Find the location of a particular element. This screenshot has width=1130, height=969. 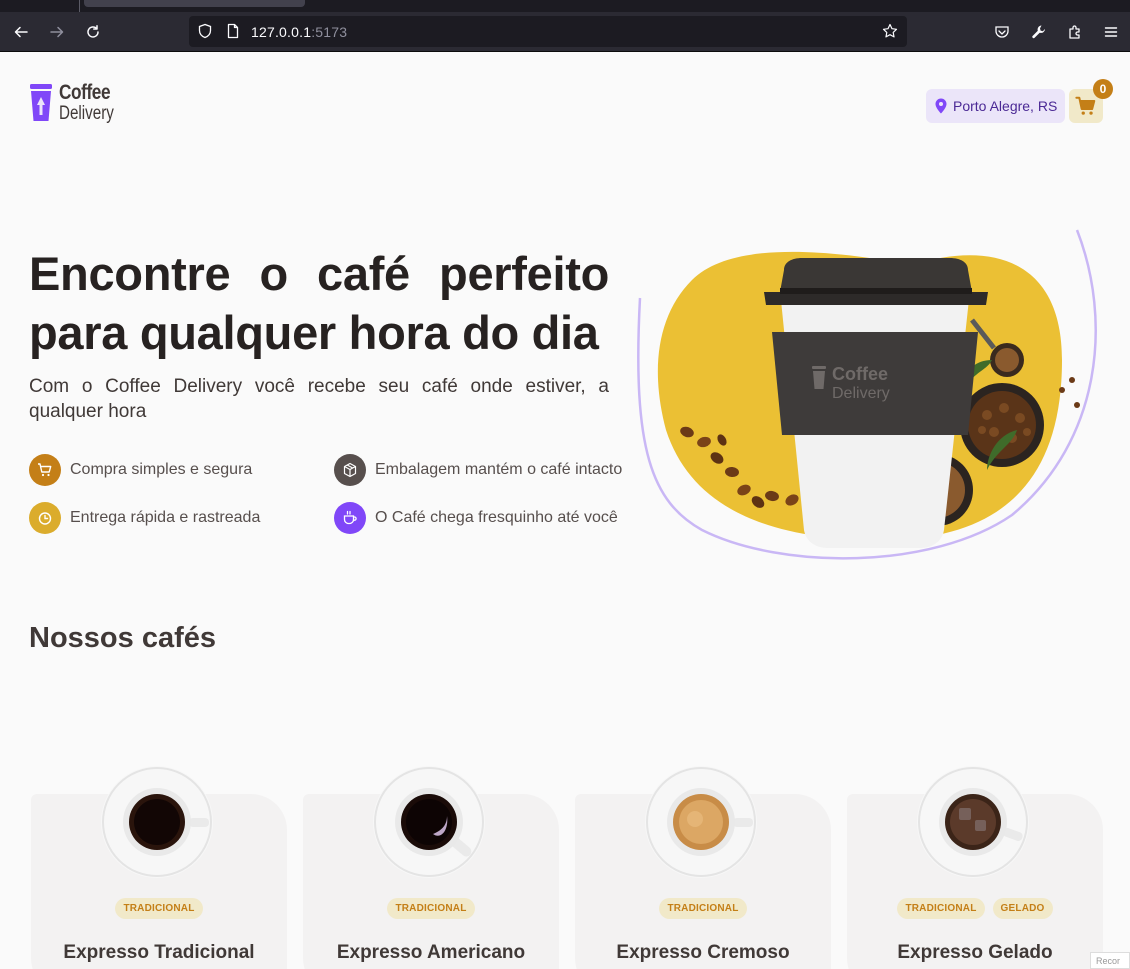

location-badge: Porto Alegre, RS is located at coordinates (996, 106).